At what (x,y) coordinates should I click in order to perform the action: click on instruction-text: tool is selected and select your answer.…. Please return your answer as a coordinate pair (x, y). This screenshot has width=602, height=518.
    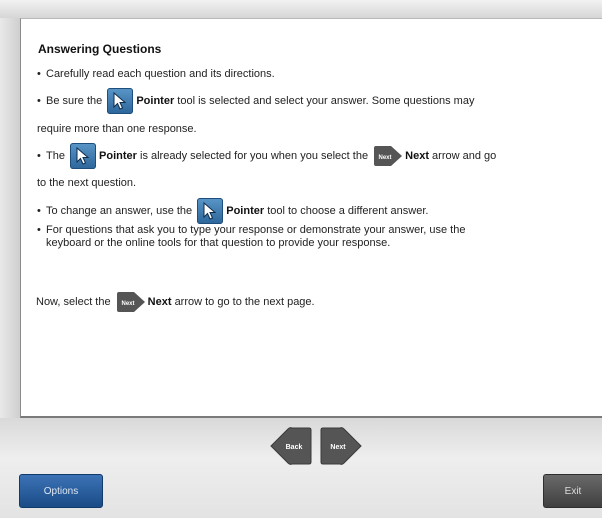
    Looking at the image, I should click on (326, 100).